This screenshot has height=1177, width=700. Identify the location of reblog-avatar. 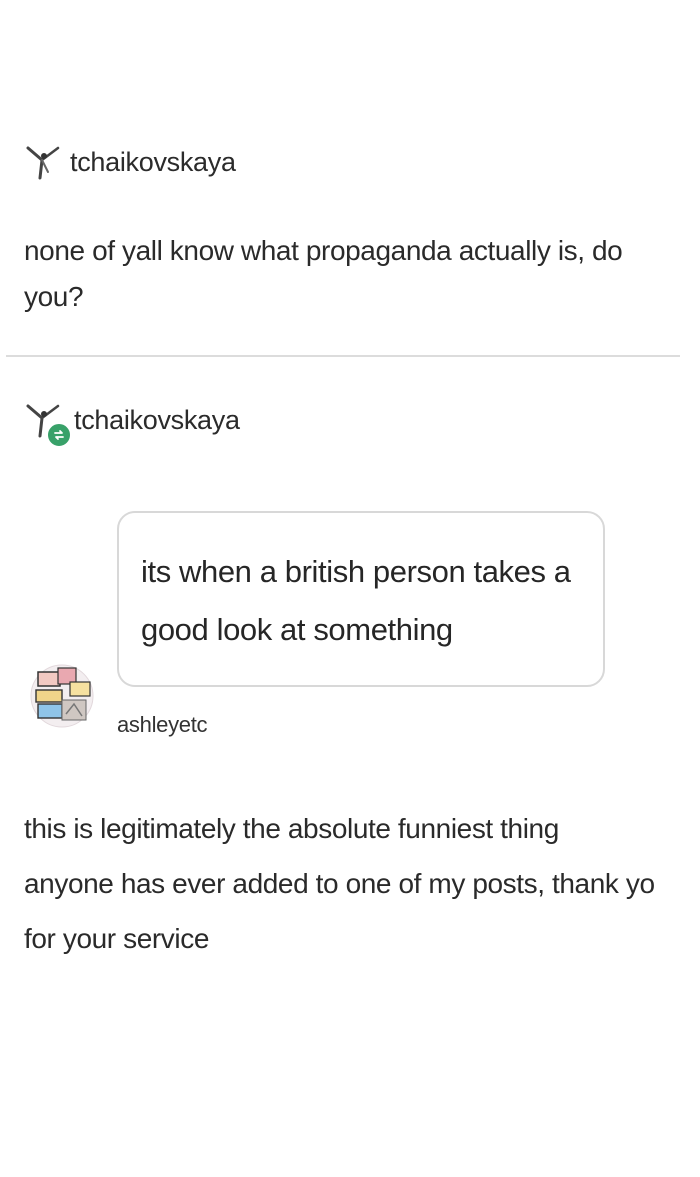
(48, 424).